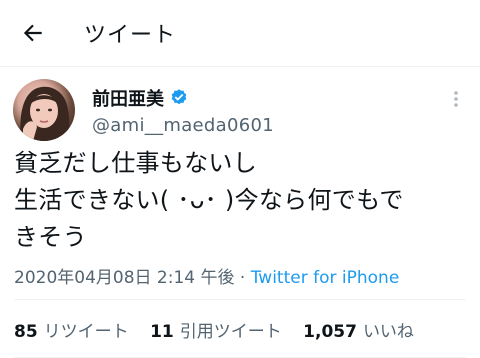  I want to click on retweet-count: 85 リツイート, so click(79, 332).